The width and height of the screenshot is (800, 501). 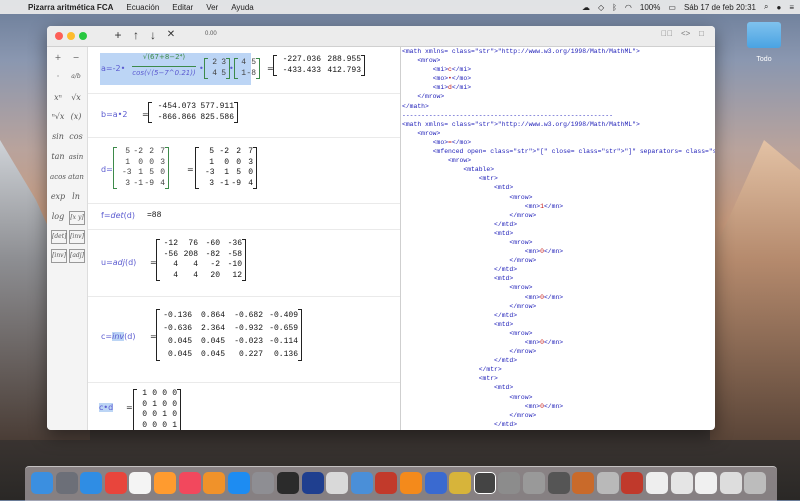 What do you see at coordinates (58, 197) in the screenshot?
I see `palette-exp: exp` at bounding box center [58, 197].